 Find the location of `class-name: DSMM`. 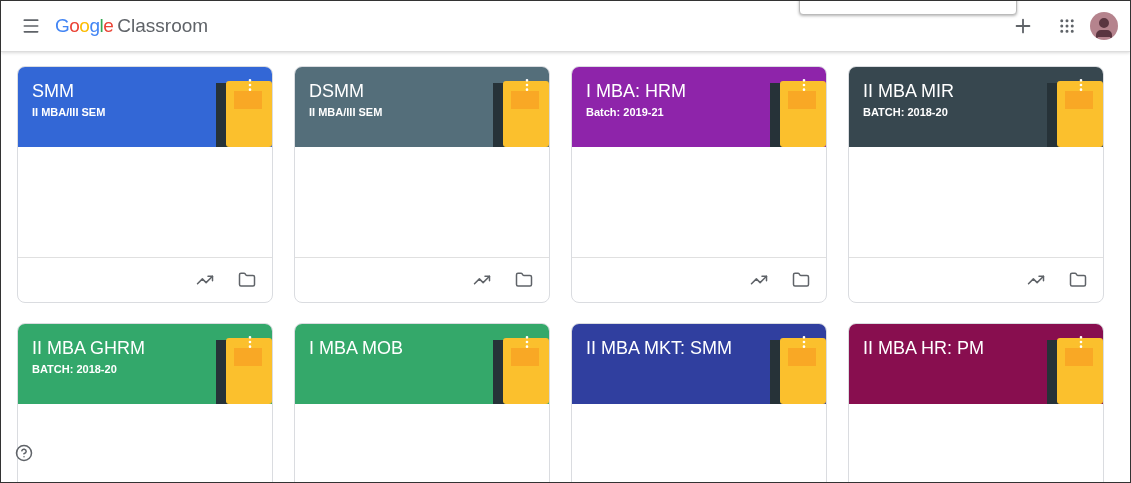

class-name: DSMM is located at coordinates (336, 91).